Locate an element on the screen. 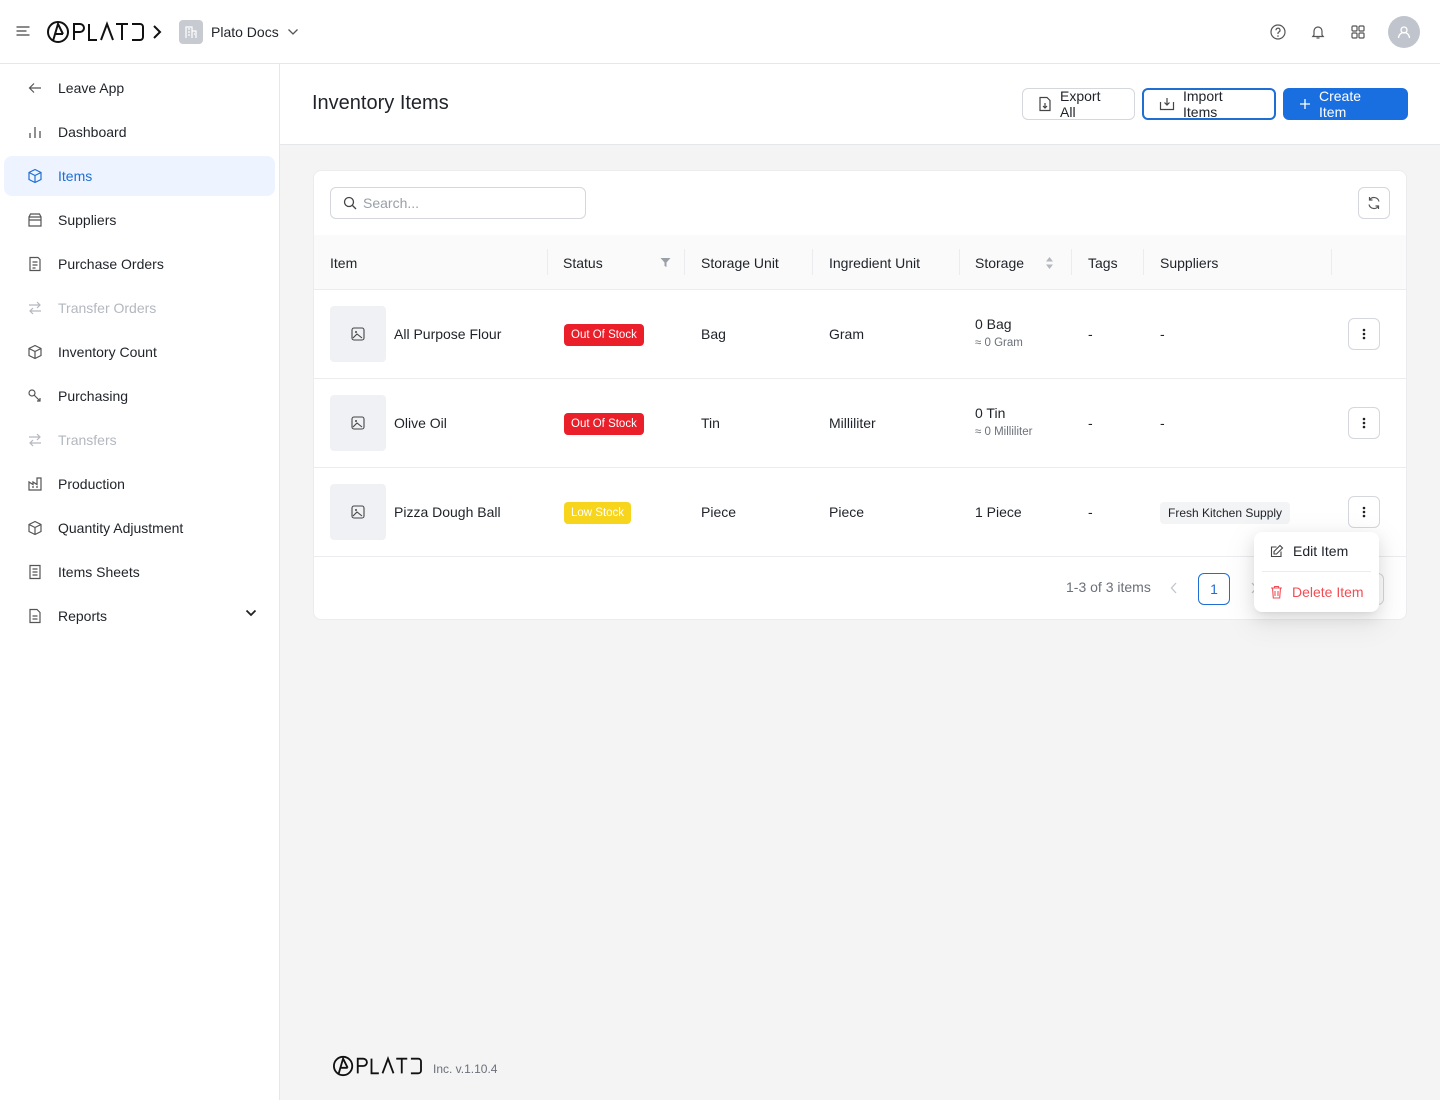 The height and width of the screenshot is (1100, 1440). supplier-tag: Fresh Kitchen Supply is located at coordinates (1225, 513).